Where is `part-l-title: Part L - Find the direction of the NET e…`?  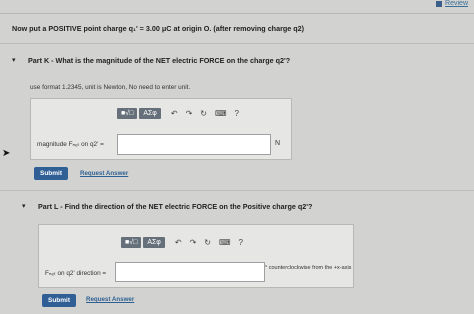 part-l-title: Part L - Find the direction of the NET e… is located at coordinates (175, 206).